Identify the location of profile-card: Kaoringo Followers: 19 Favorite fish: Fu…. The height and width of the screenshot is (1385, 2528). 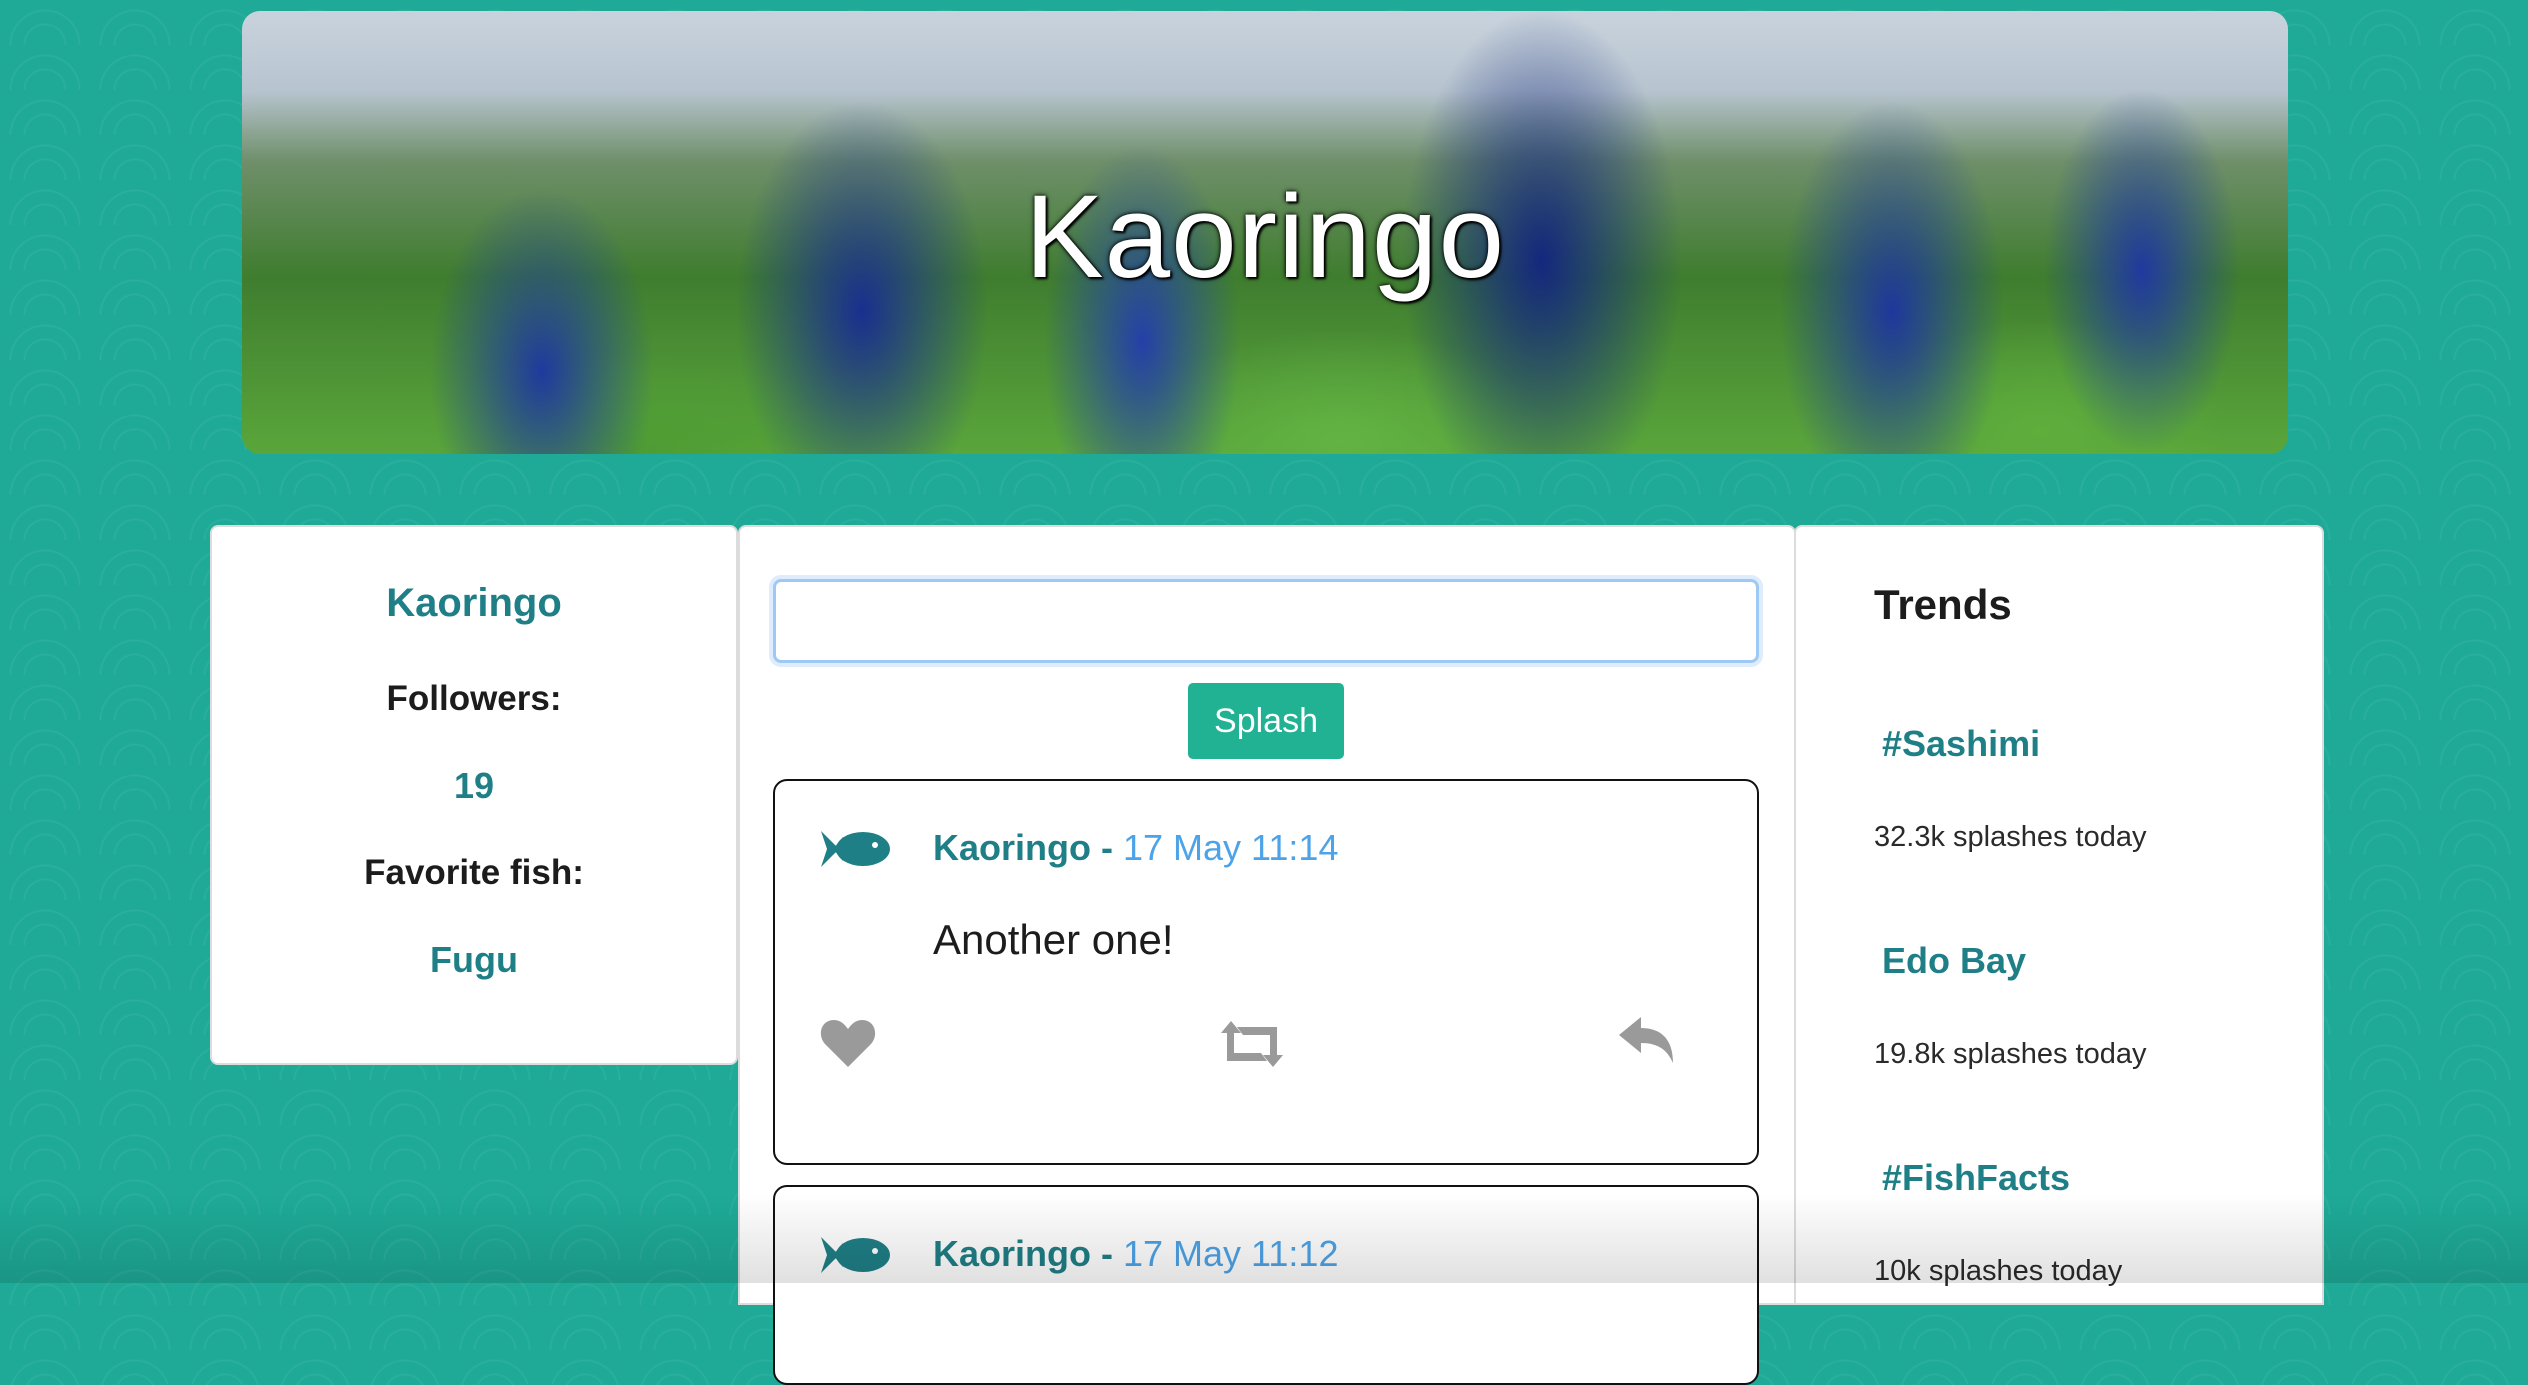
(474, 795).